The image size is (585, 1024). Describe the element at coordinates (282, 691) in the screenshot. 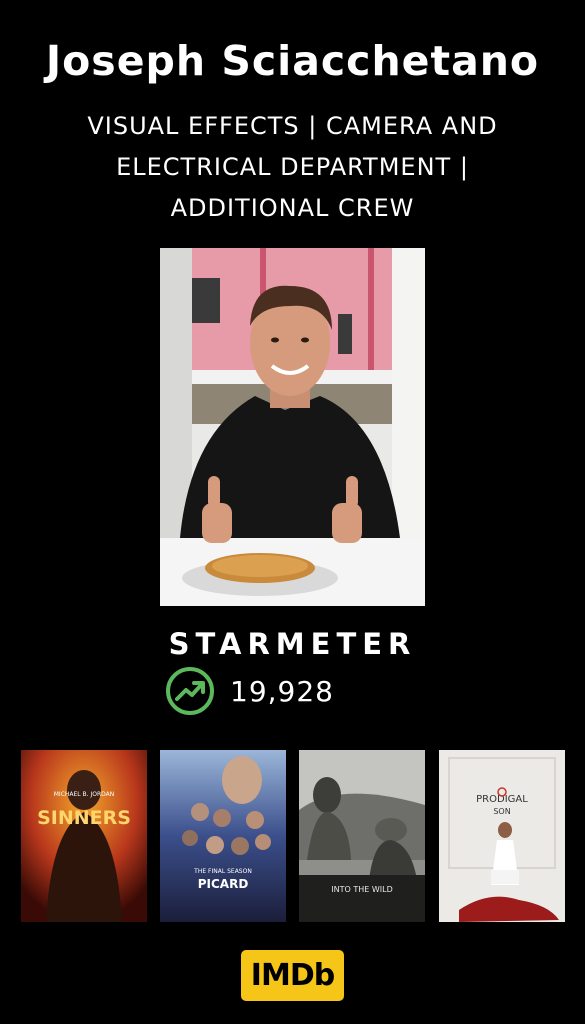

I see `starmeter-value: 19,928` at that location.